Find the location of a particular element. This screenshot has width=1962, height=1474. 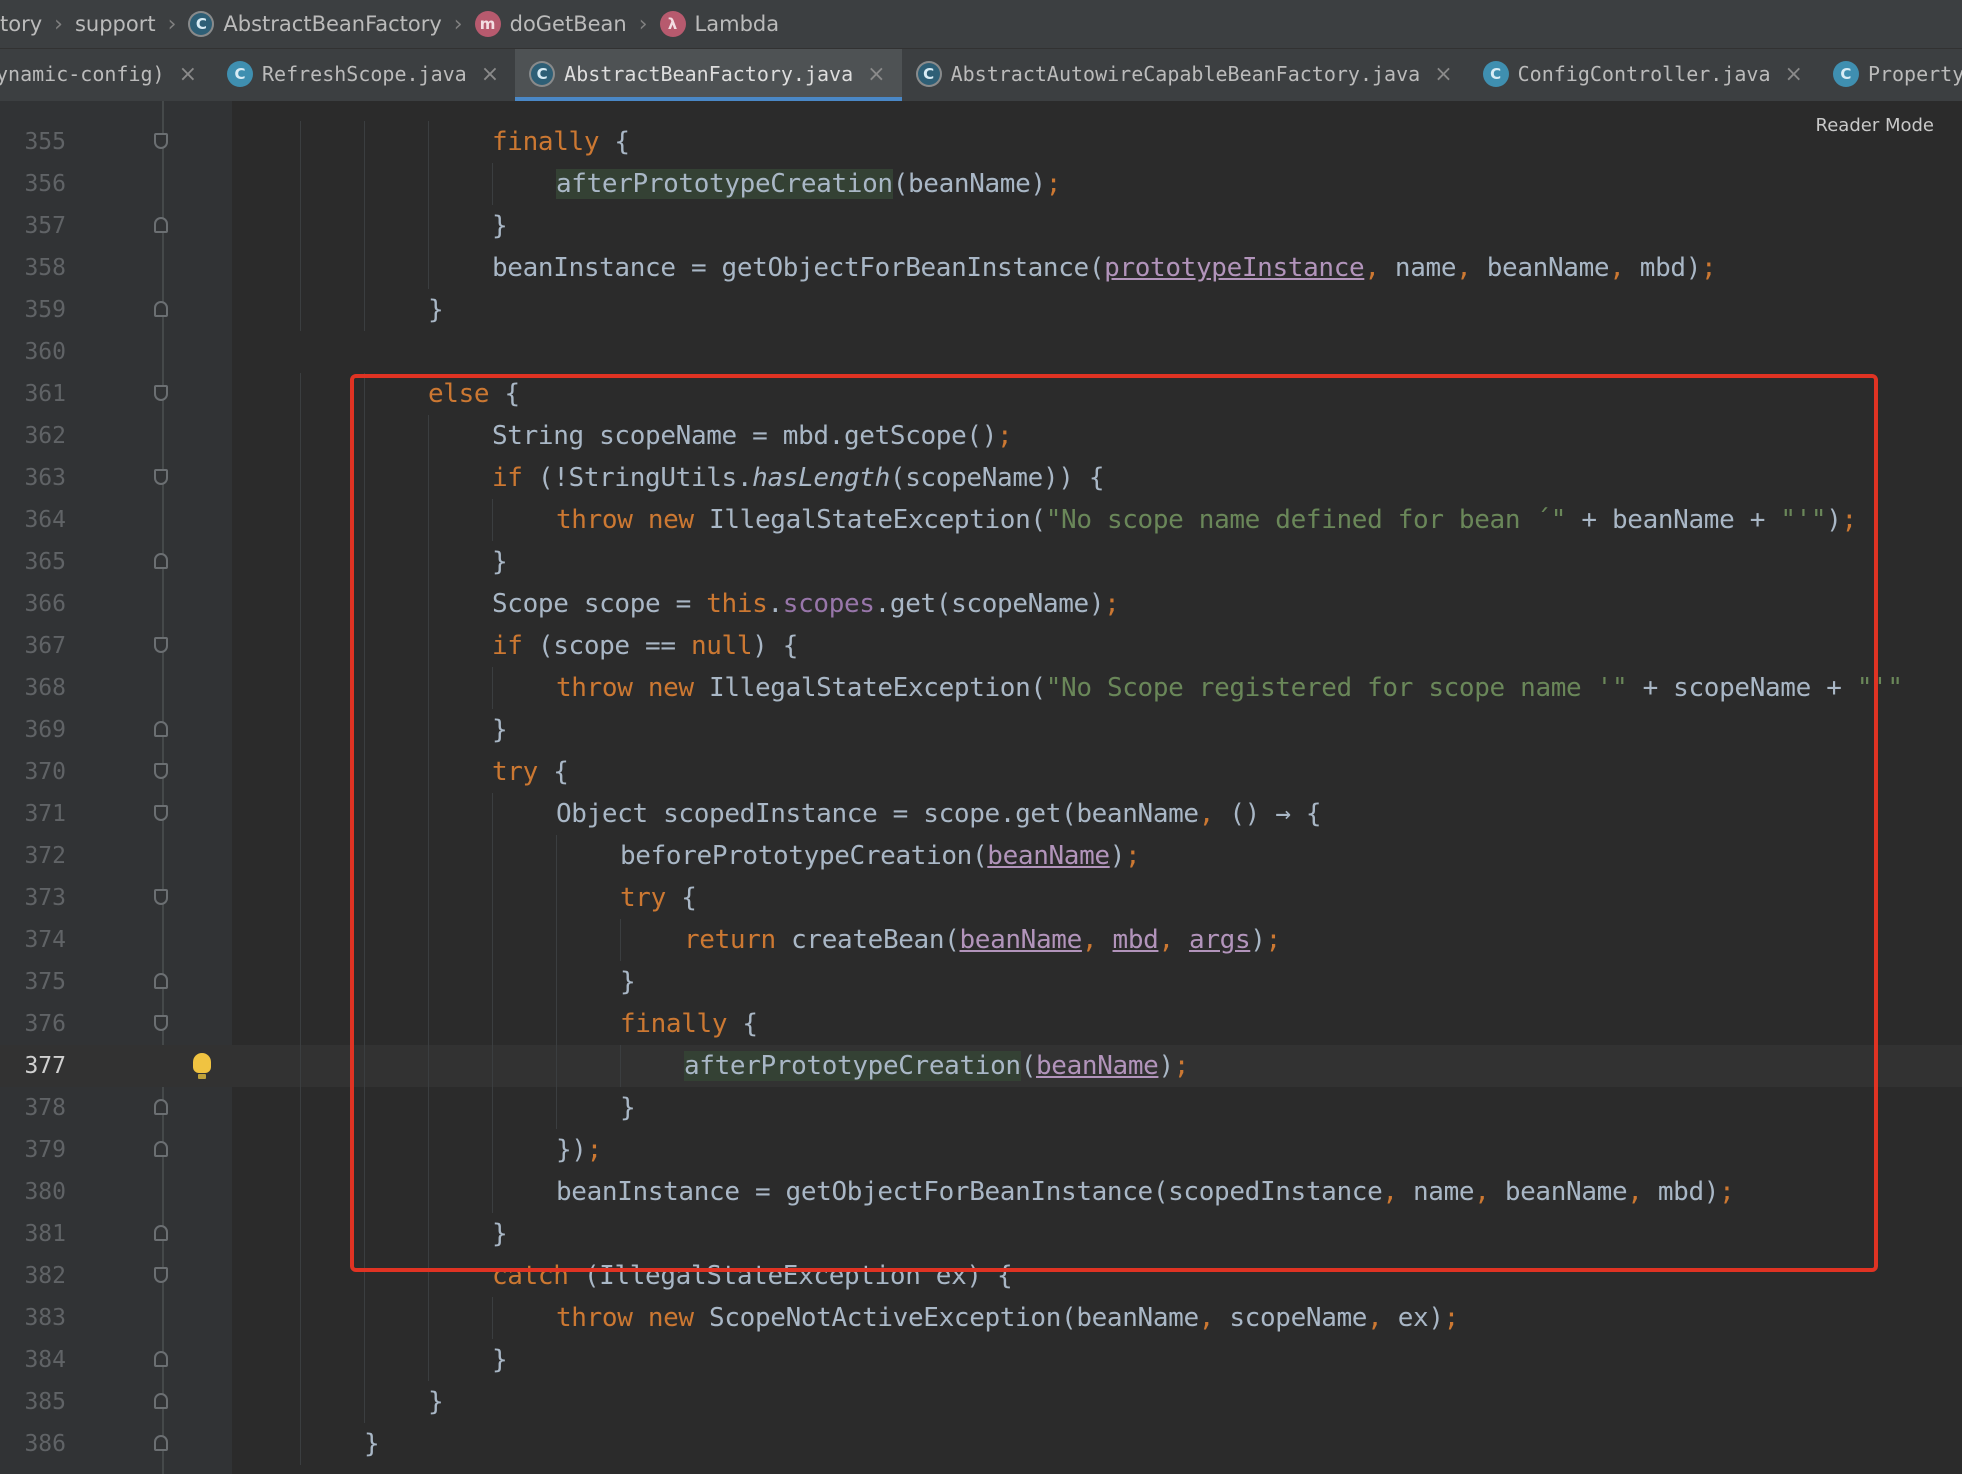

line-number: 363 is located at coordinates (45, 478).